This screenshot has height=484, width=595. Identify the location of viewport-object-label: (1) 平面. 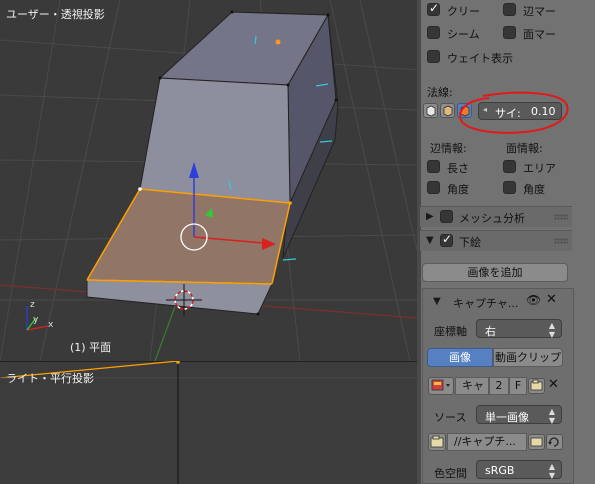
(91, 347).